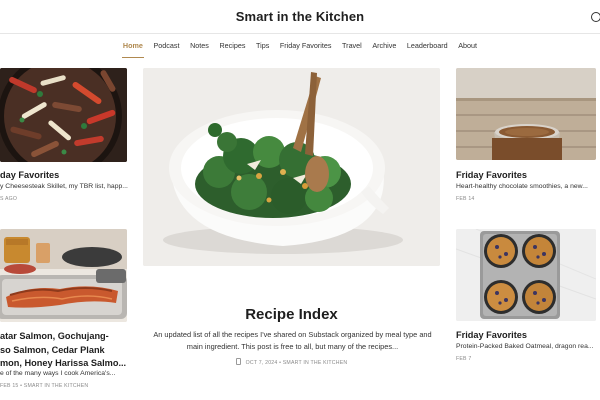 The height and width of the screenshot is (400, 600). I want to click on nav-item-podcast: Podcast, so click(166, 46).